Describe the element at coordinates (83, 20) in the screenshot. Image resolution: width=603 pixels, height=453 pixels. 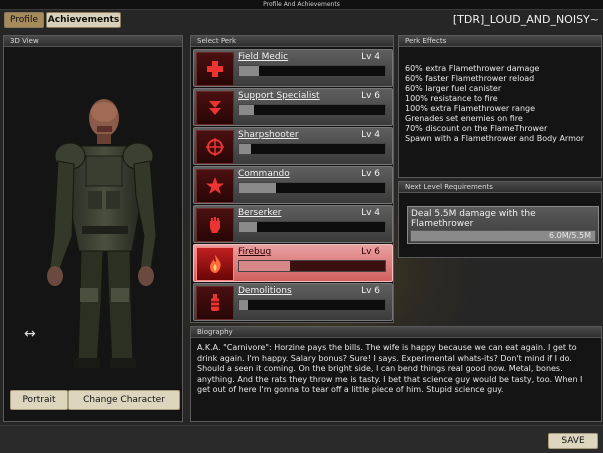
I see `tab-achievements: Achievements` at that location.